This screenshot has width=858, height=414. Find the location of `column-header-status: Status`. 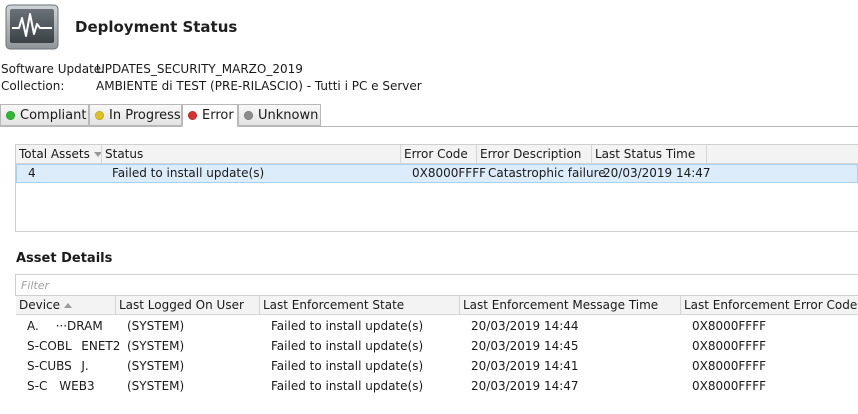

column-header-status: Status is located at coordinates (251, 154).